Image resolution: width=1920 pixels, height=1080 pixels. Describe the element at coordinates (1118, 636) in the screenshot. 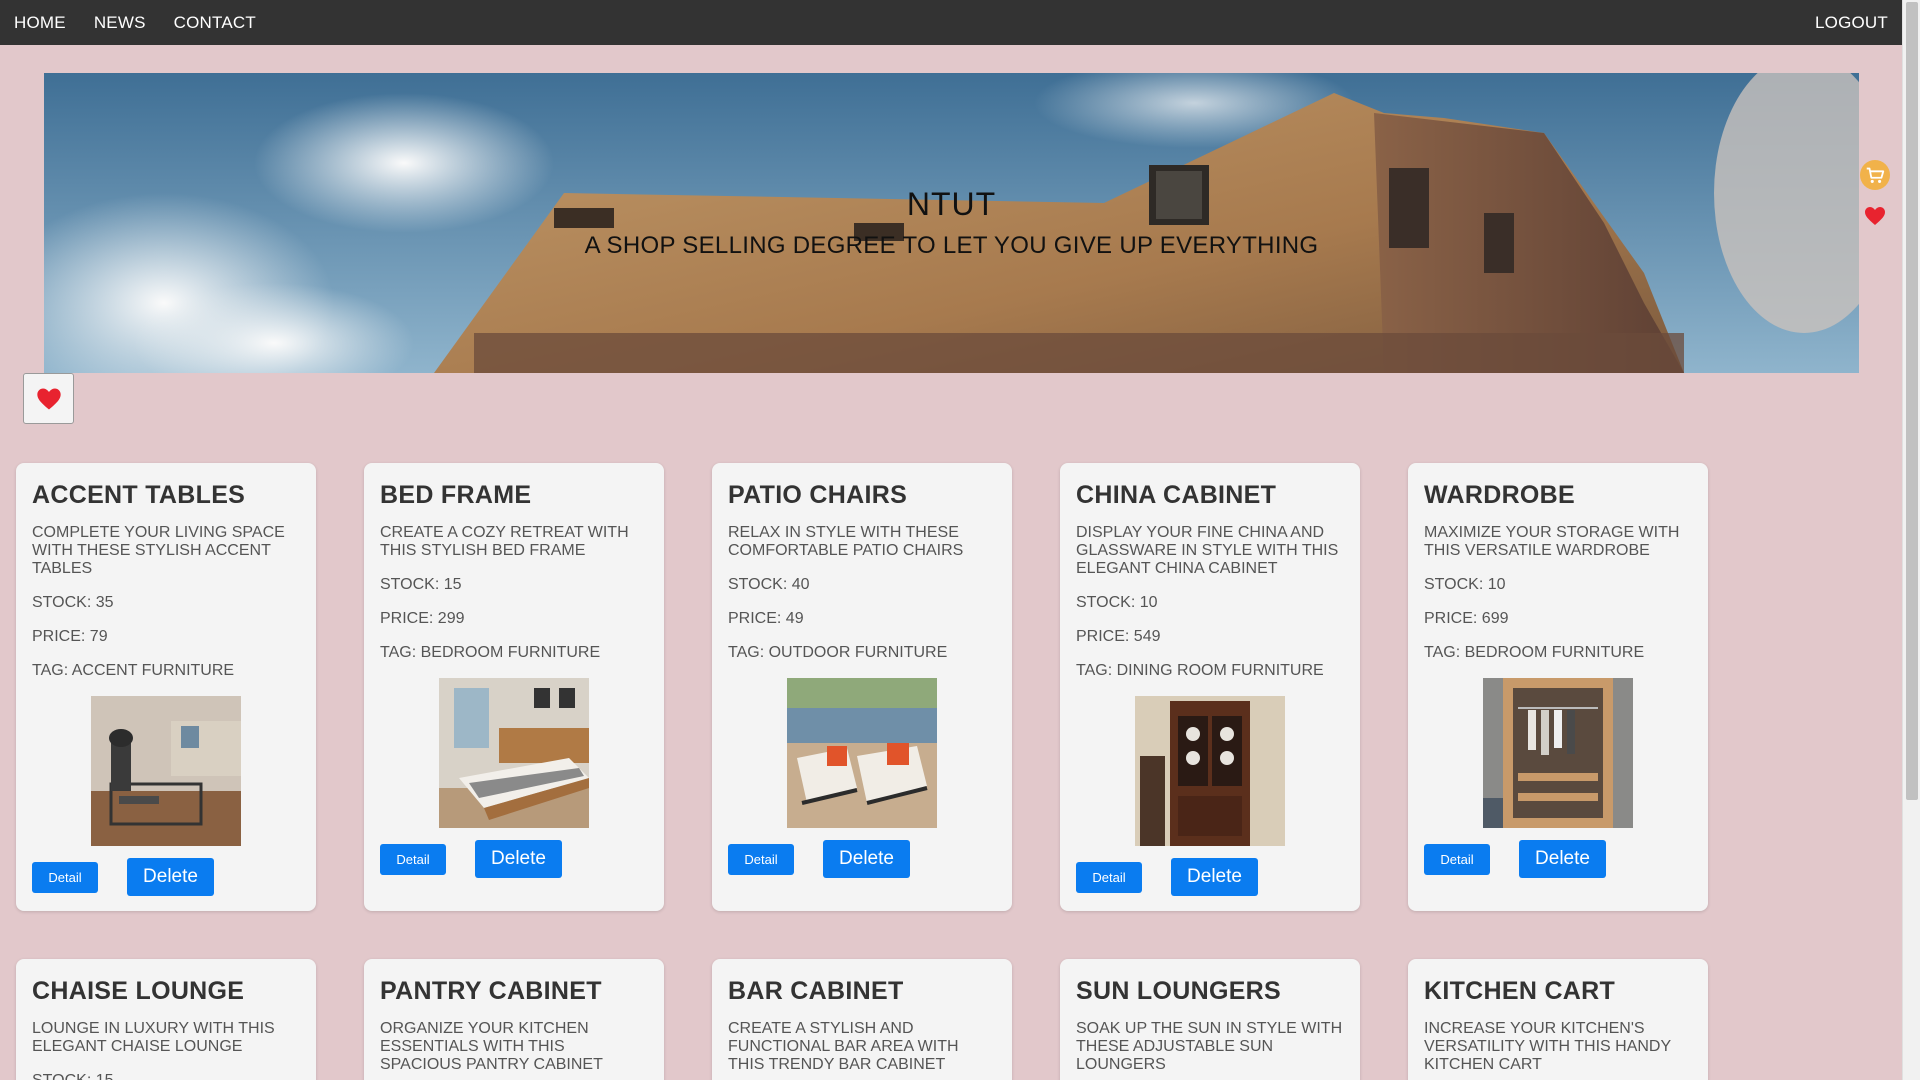

I see `product-price: PRICE: 549` at that location.